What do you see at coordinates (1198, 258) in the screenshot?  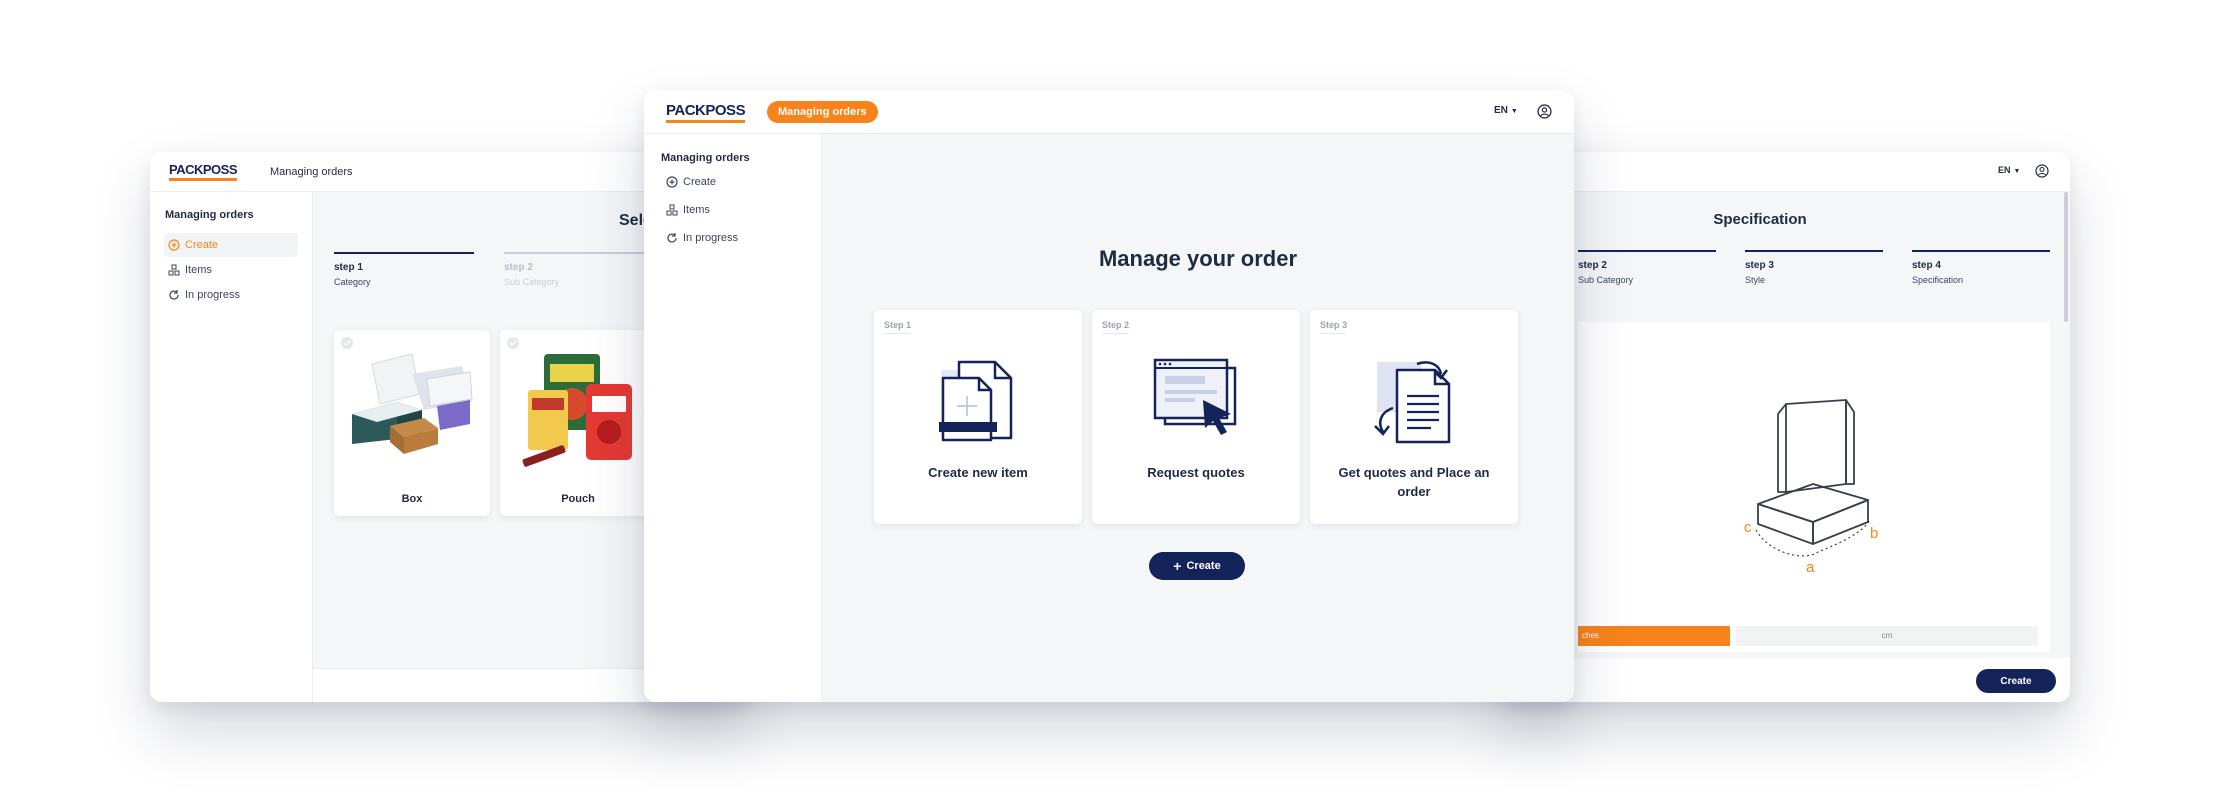 I see `page-heading: Manage your order` at bounding box center [1198, 258].